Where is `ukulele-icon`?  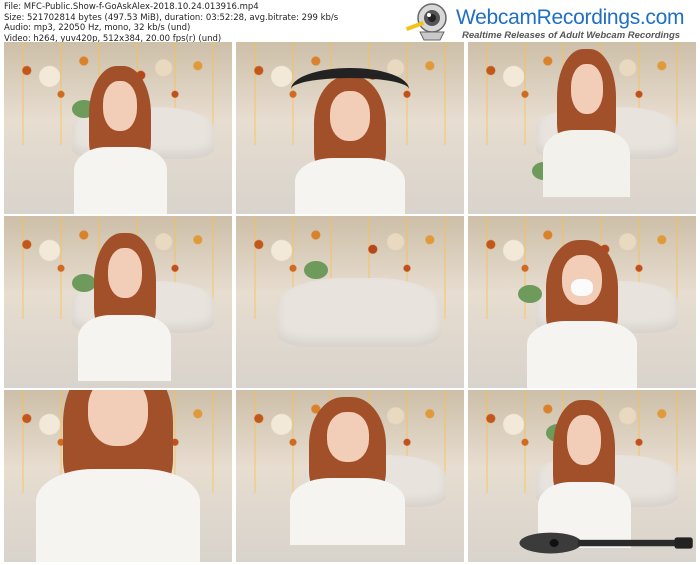 ukulele-icon is located at coordinates (606, 543).